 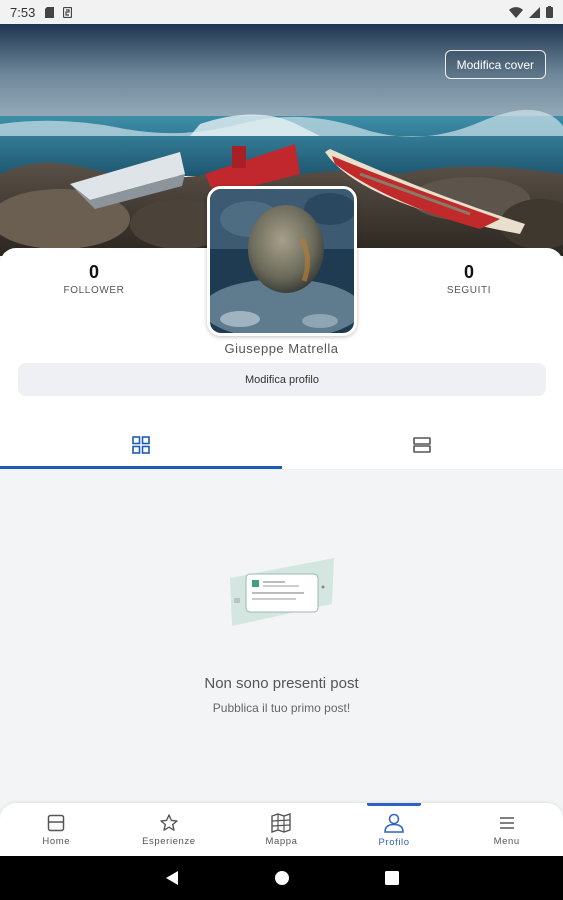 I want to click on following-stat: 0 SEGUITI, so click(x=469, y=279).